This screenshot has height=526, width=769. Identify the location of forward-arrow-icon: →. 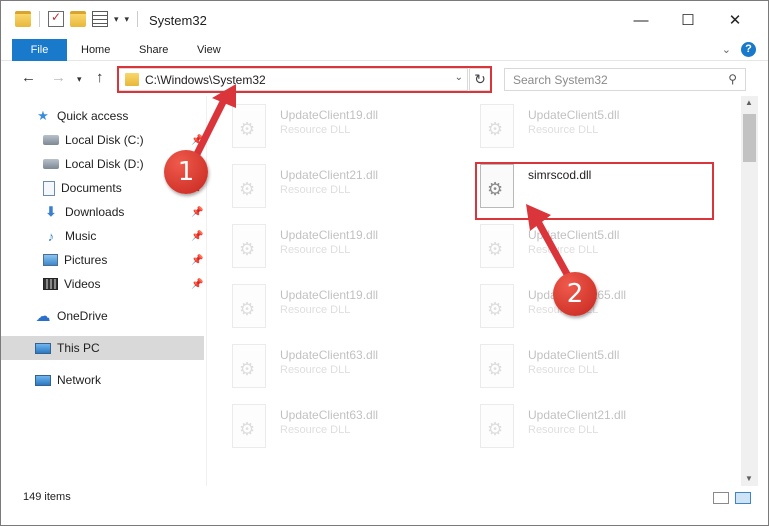
(58, 77).